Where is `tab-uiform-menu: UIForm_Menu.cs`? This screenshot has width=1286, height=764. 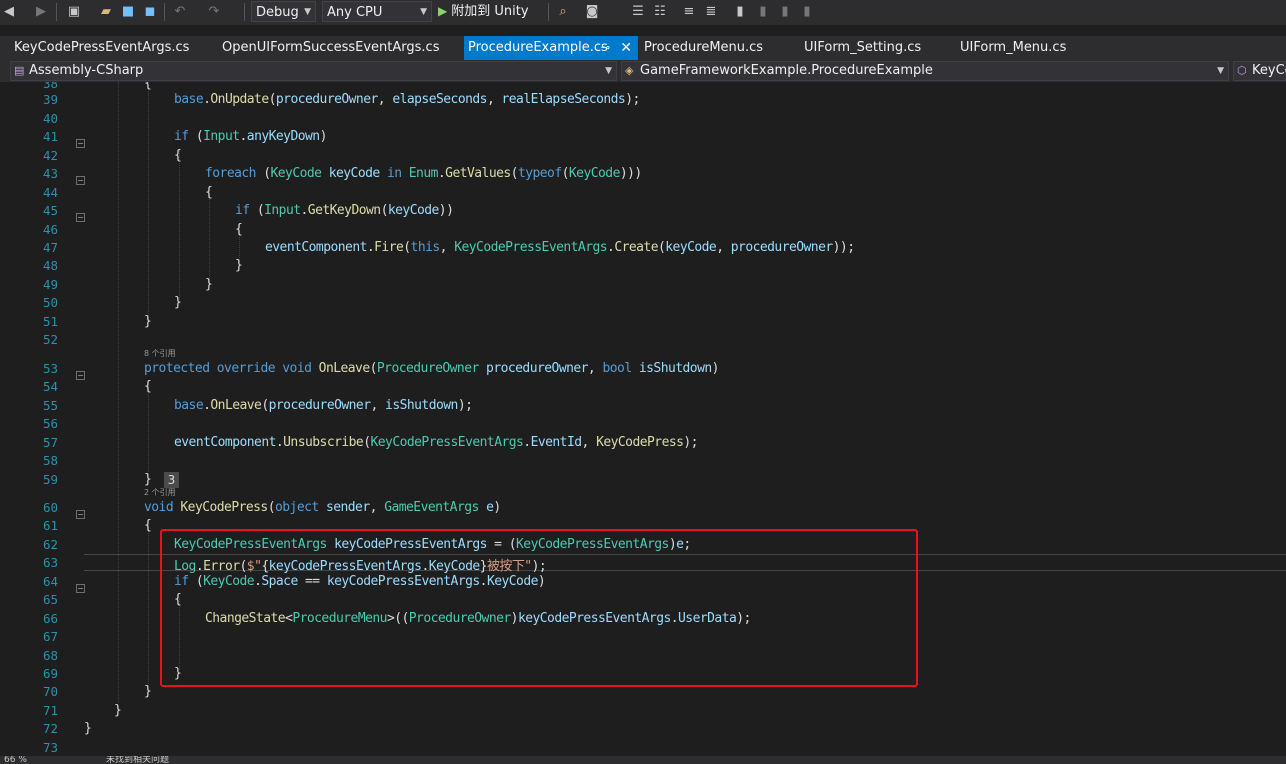 tab-uiform-menu: UIForm_Menu.cs is located at coordinates (1021, 48).